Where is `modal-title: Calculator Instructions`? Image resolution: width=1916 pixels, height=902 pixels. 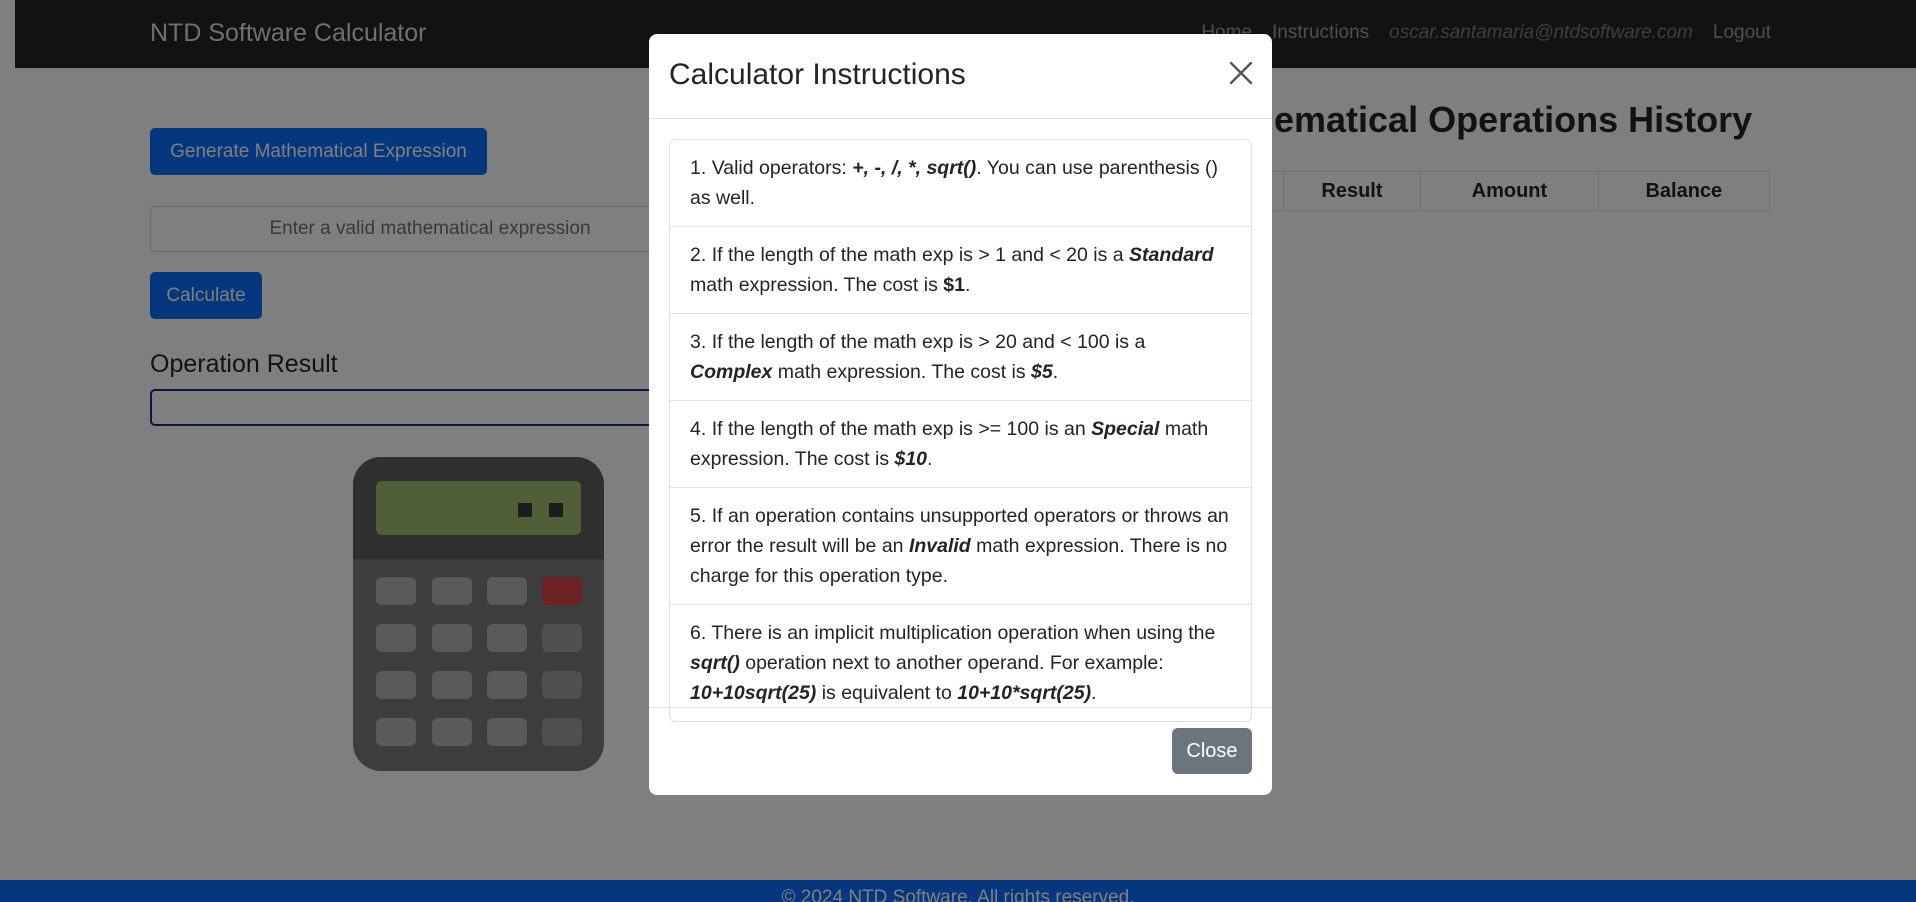 modal-title: Calculator Instructions is located at coordinates (817, 74).